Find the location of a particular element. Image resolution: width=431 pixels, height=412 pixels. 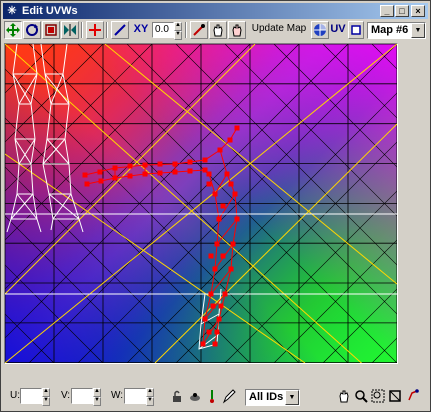

status-area is located at coordinates (215, 375).